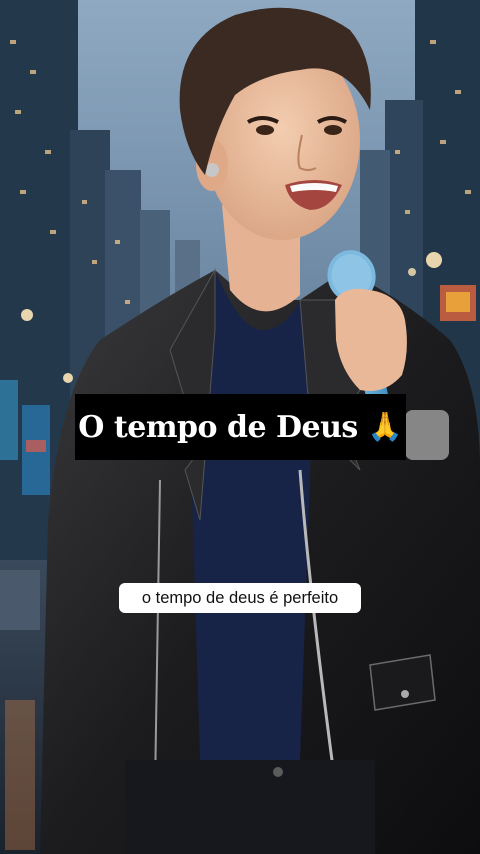 The height and width of the screenshot is (854, 480). I want to click on title-overlay: O tempo de Deus 🙏, so click(240, 427).